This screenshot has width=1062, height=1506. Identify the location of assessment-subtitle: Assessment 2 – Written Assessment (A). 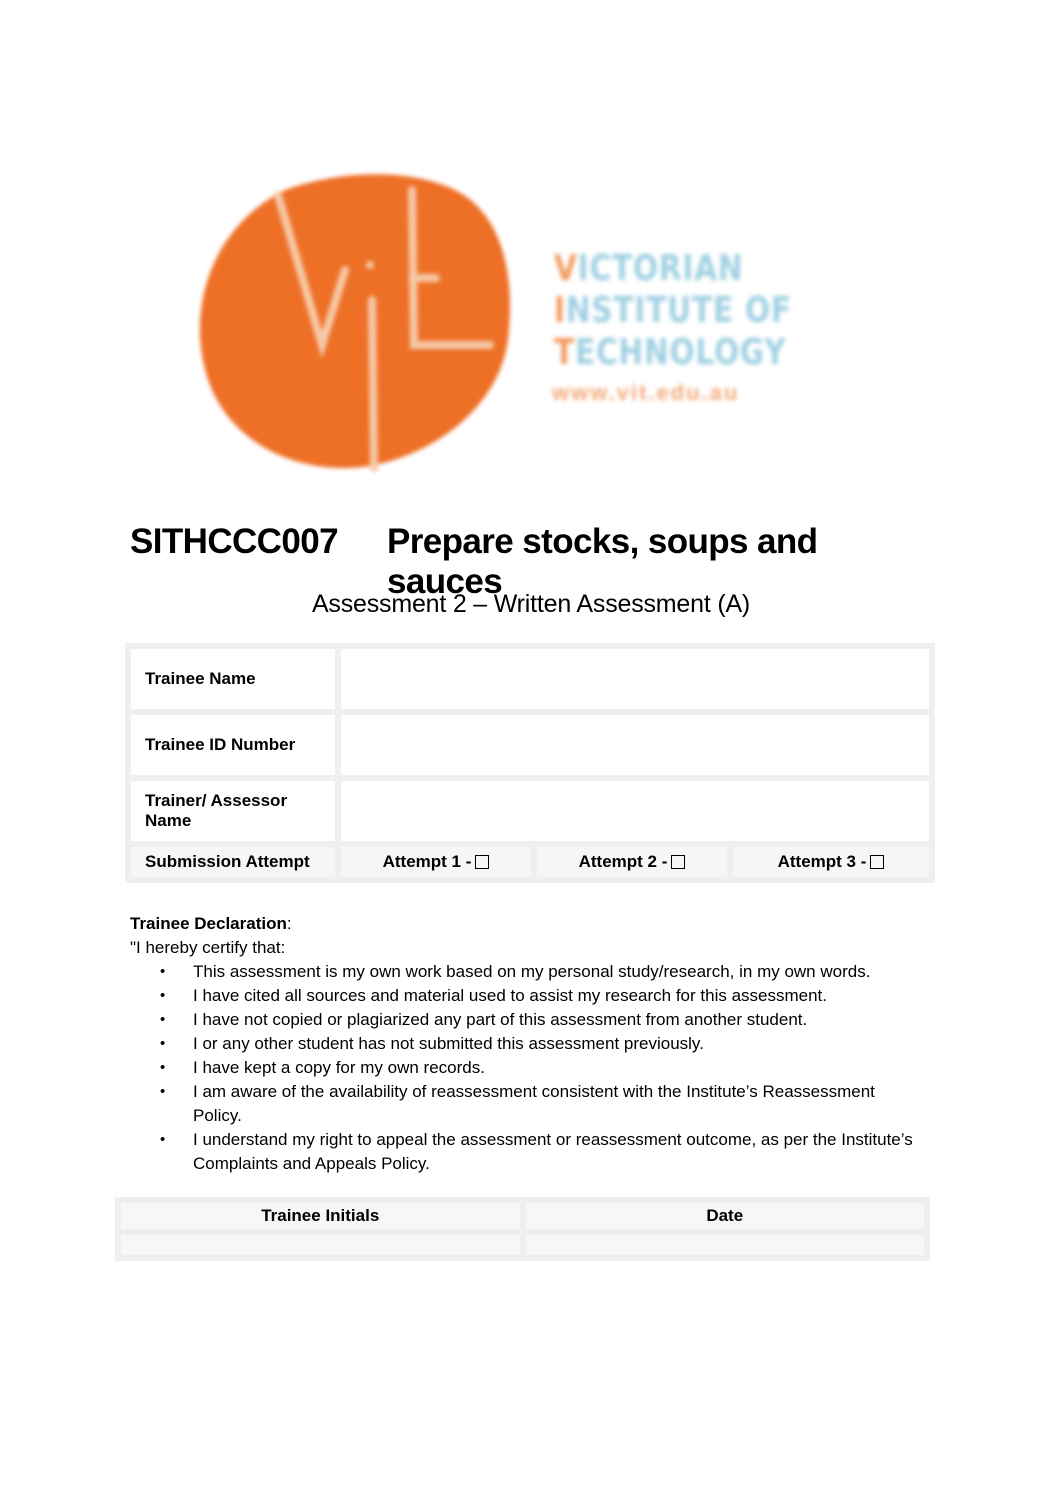
(531, 604).